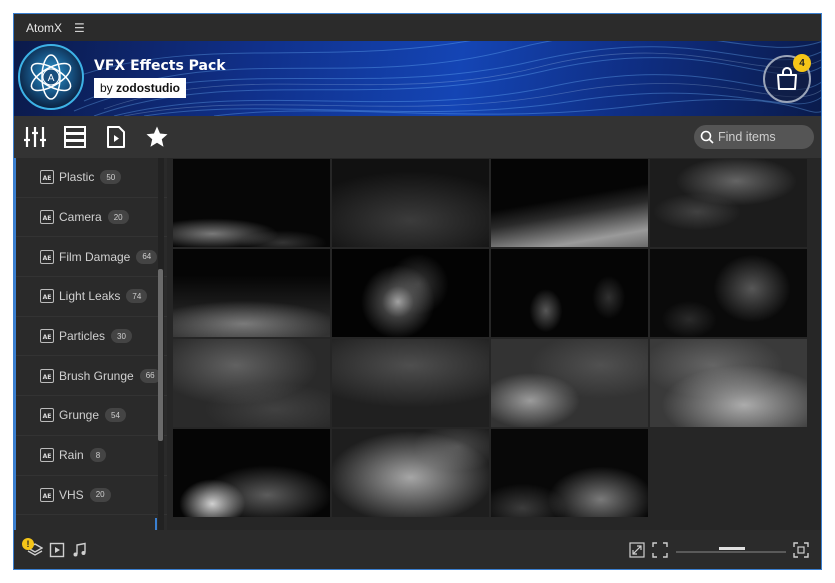  What do you see at coordinates (802, 63) in the screenshot?
I see `cart-count-badge: 4` at bounding box center [802, 63].